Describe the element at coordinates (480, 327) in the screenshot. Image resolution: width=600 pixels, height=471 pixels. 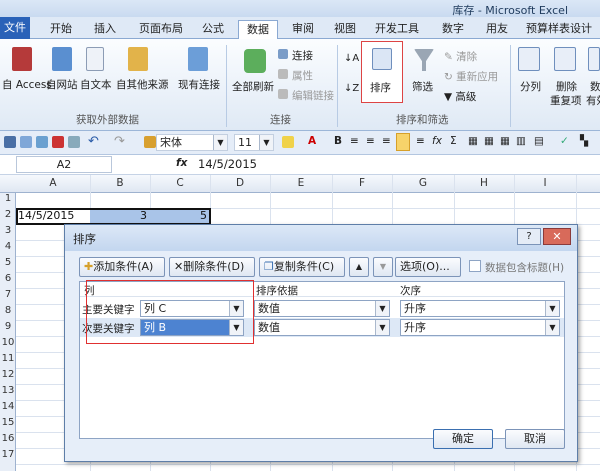
I see `secondary-order-select: 升序 ▼` at that location.